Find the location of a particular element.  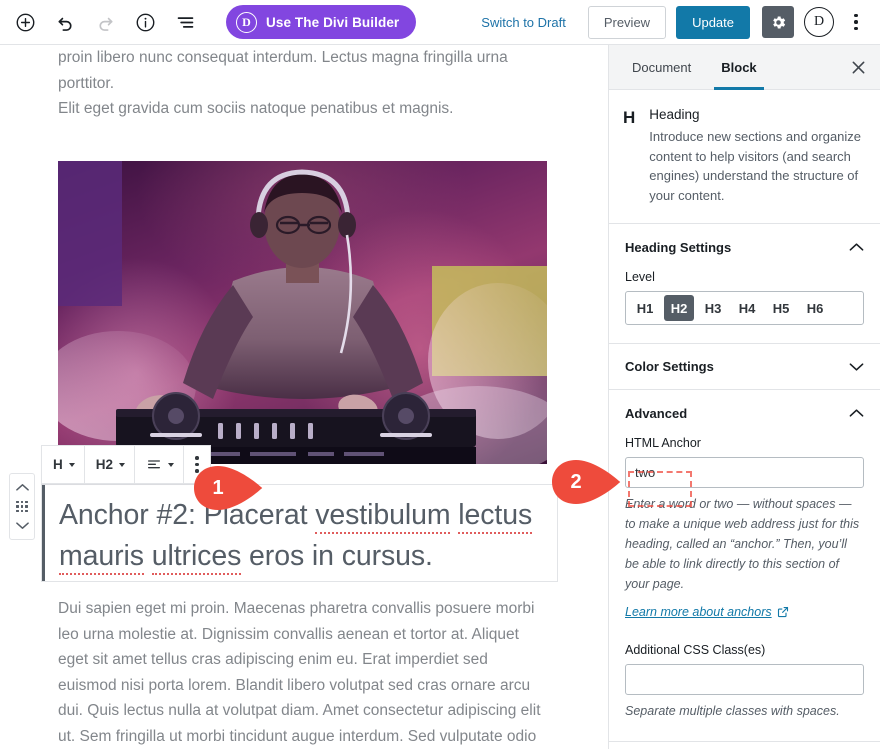

heading-level-selector: H1 H2 H3 H4 H5 H6 is located at coordinates (744, 308).